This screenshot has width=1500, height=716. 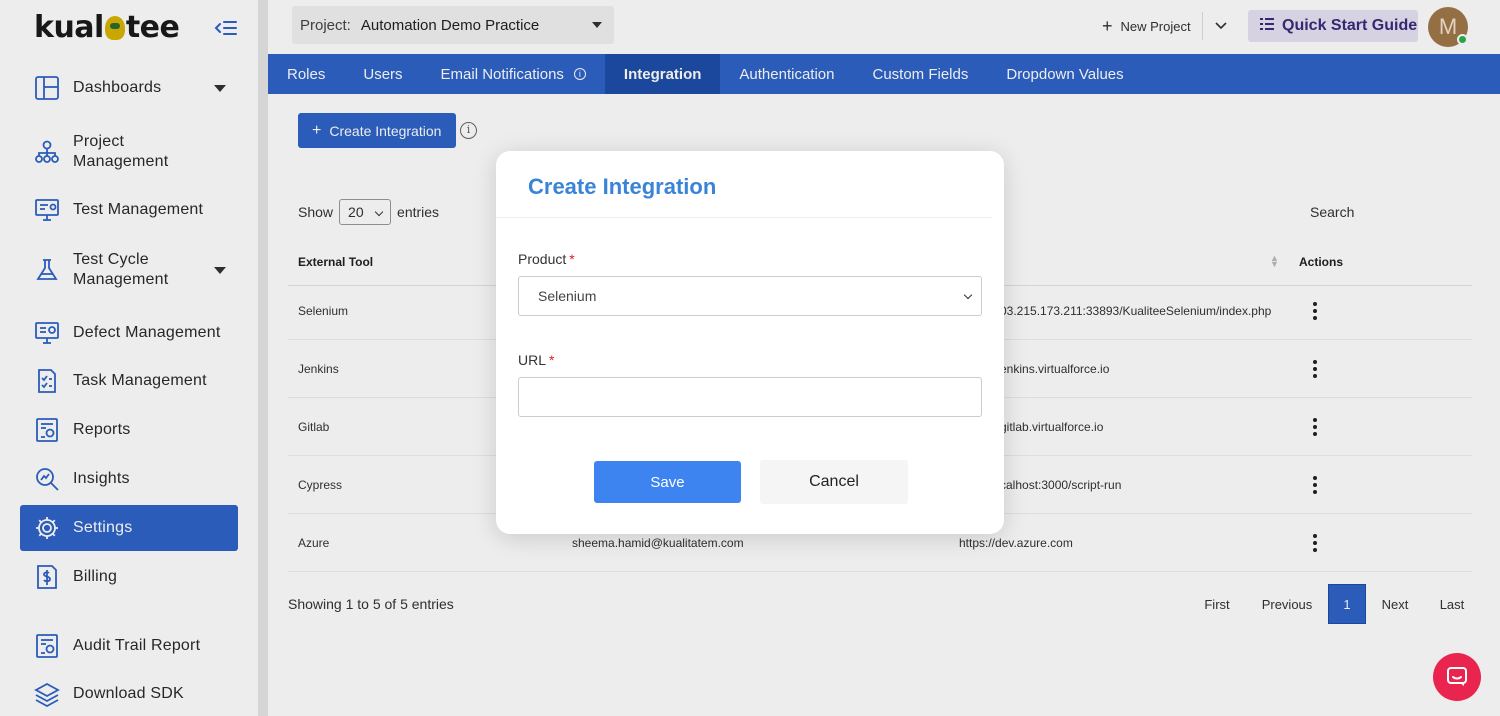 I want to click on chevron-down-icon, so click(x=968, y=295).